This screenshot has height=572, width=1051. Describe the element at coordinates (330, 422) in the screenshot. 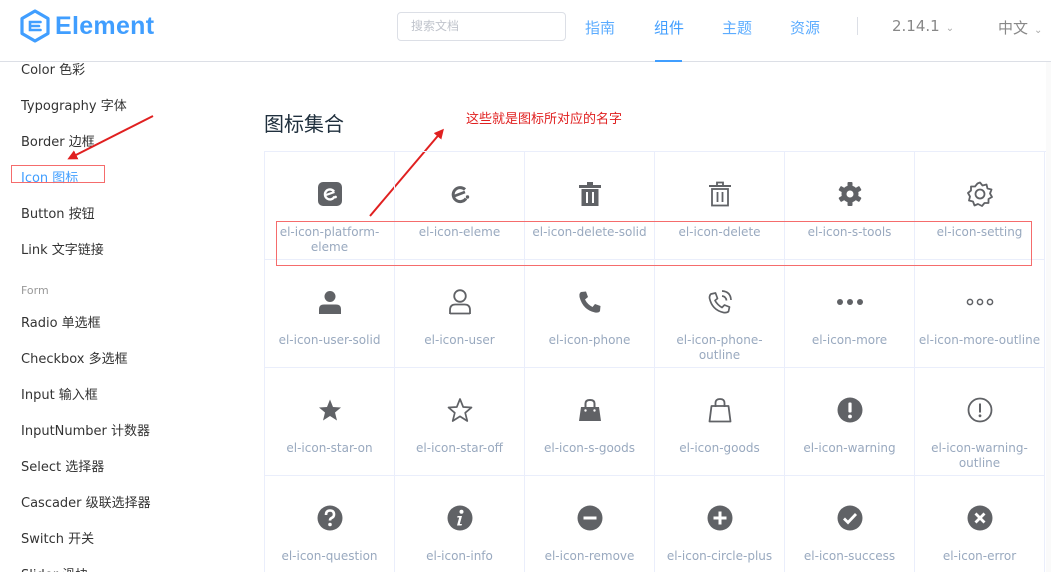

I see `icon-cell-star-on: el-icon-star-on` at that location.